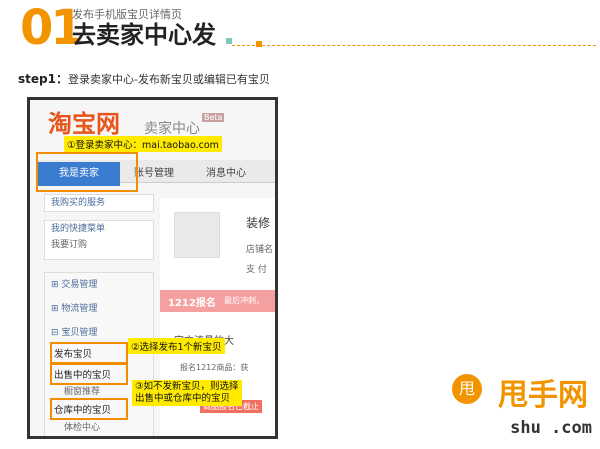  What do you see at coordinates (99, 285) in the screenshot?
I see `sidebar-section-trade: ⊞ 交易管理` at bounding box center [99, 285].